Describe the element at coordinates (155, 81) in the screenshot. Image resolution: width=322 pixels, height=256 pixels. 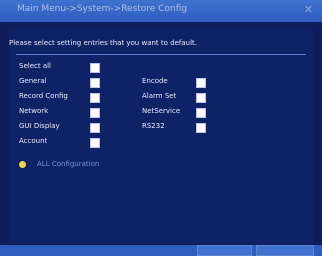
I see `encode-label: Encode` at that location.